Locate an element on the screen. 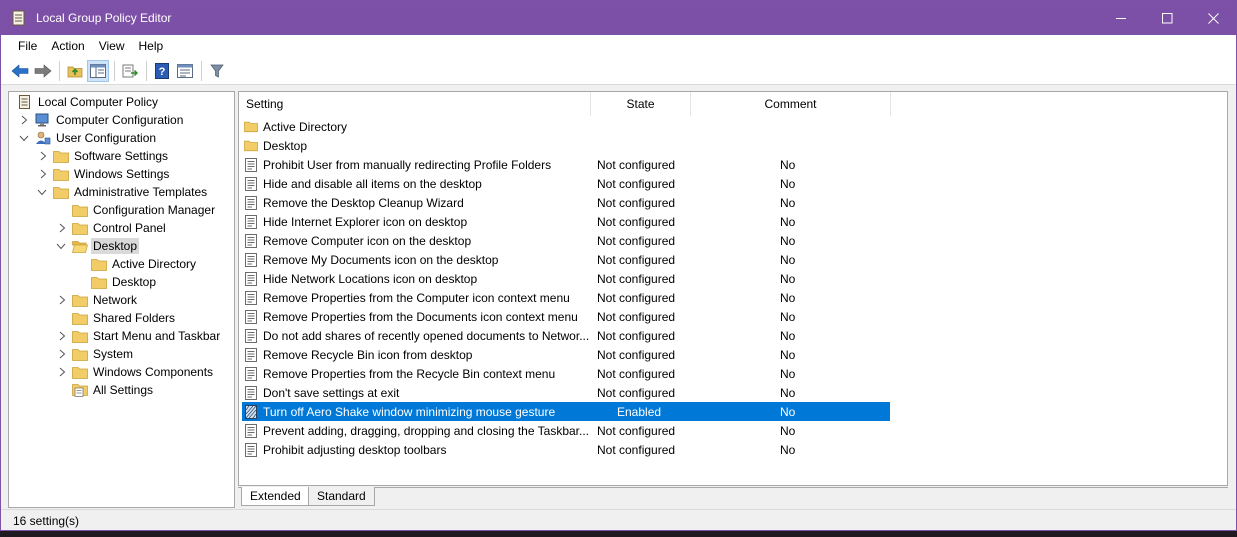 The image size is (1237, 537). maximize-button is located at coordinates (1167, 18).